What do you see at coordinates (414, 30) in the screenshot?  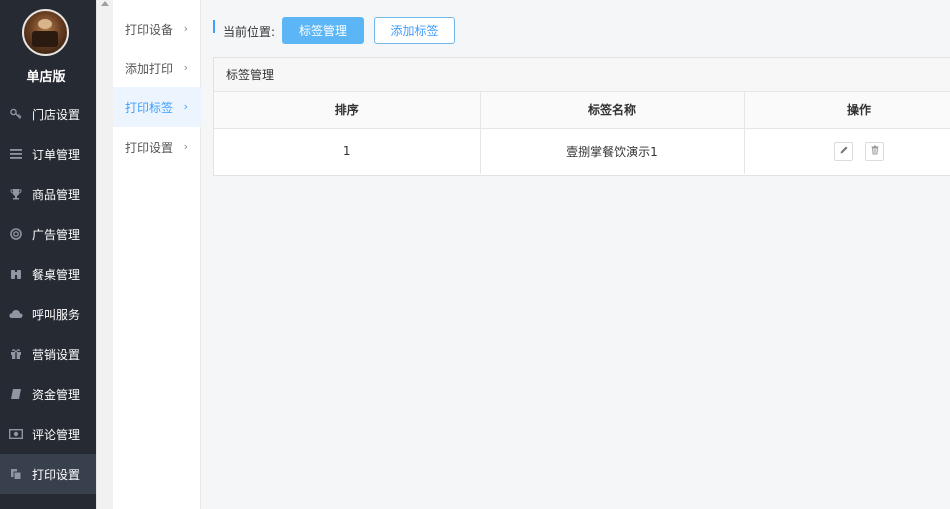 I see `add-label-button: 添加标签` at bounding box center [414, 30].